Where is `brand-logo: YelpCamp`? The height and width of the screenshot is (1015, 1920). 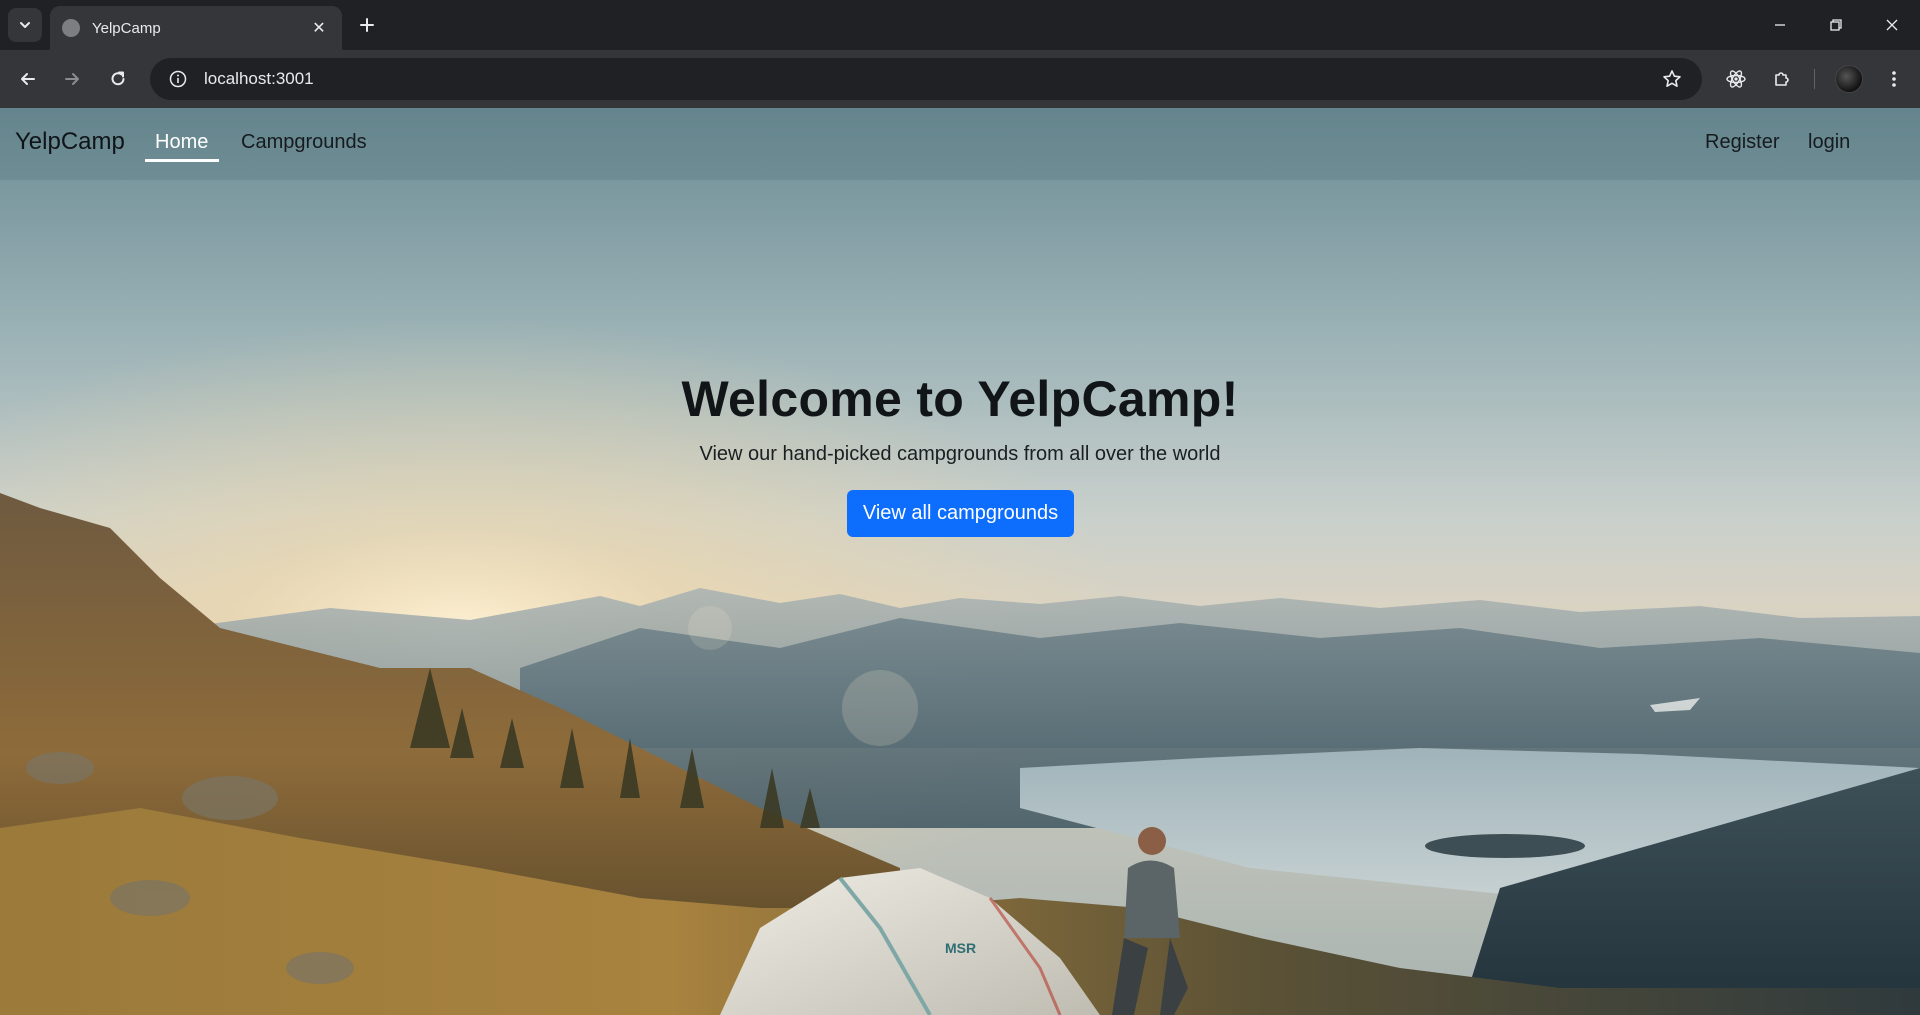 brand-logo: YelpCamp is located at coordinates (70, 142).